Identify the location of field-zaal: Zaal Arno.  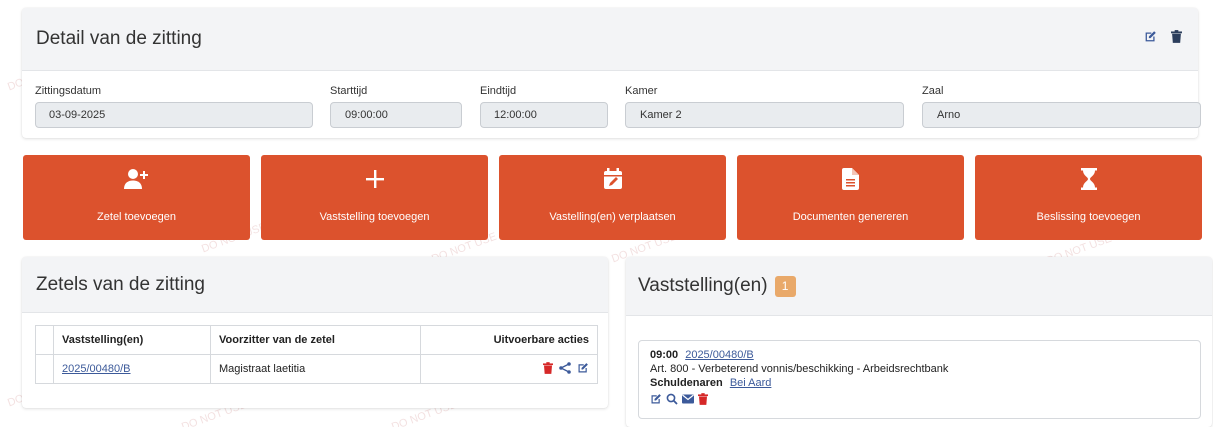
(1061, 106).